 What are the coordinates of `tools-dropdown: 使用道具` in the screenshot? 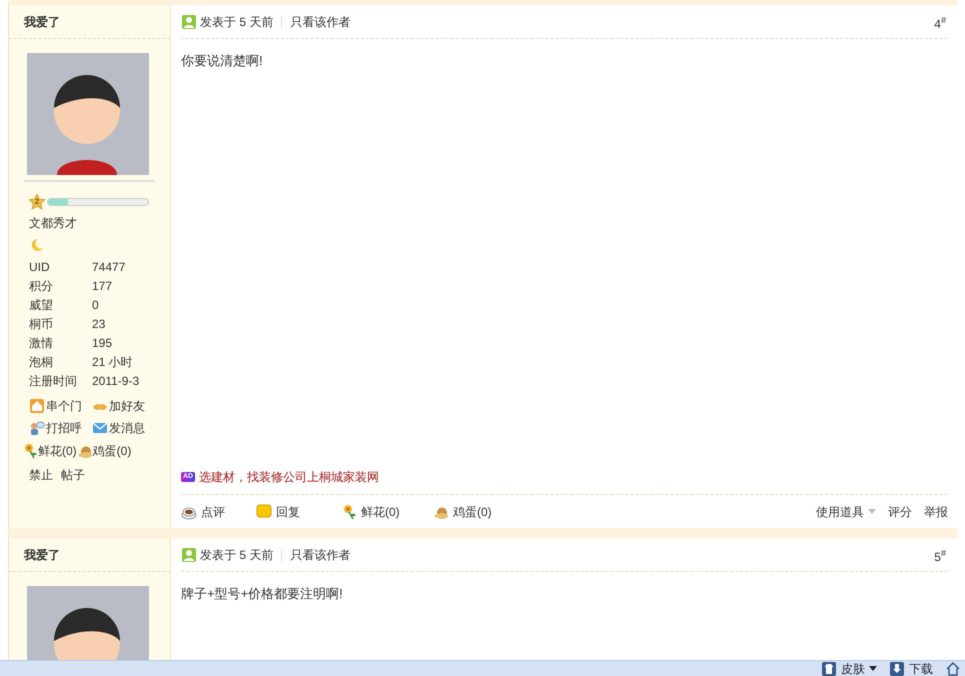 It's located at (846, 511).